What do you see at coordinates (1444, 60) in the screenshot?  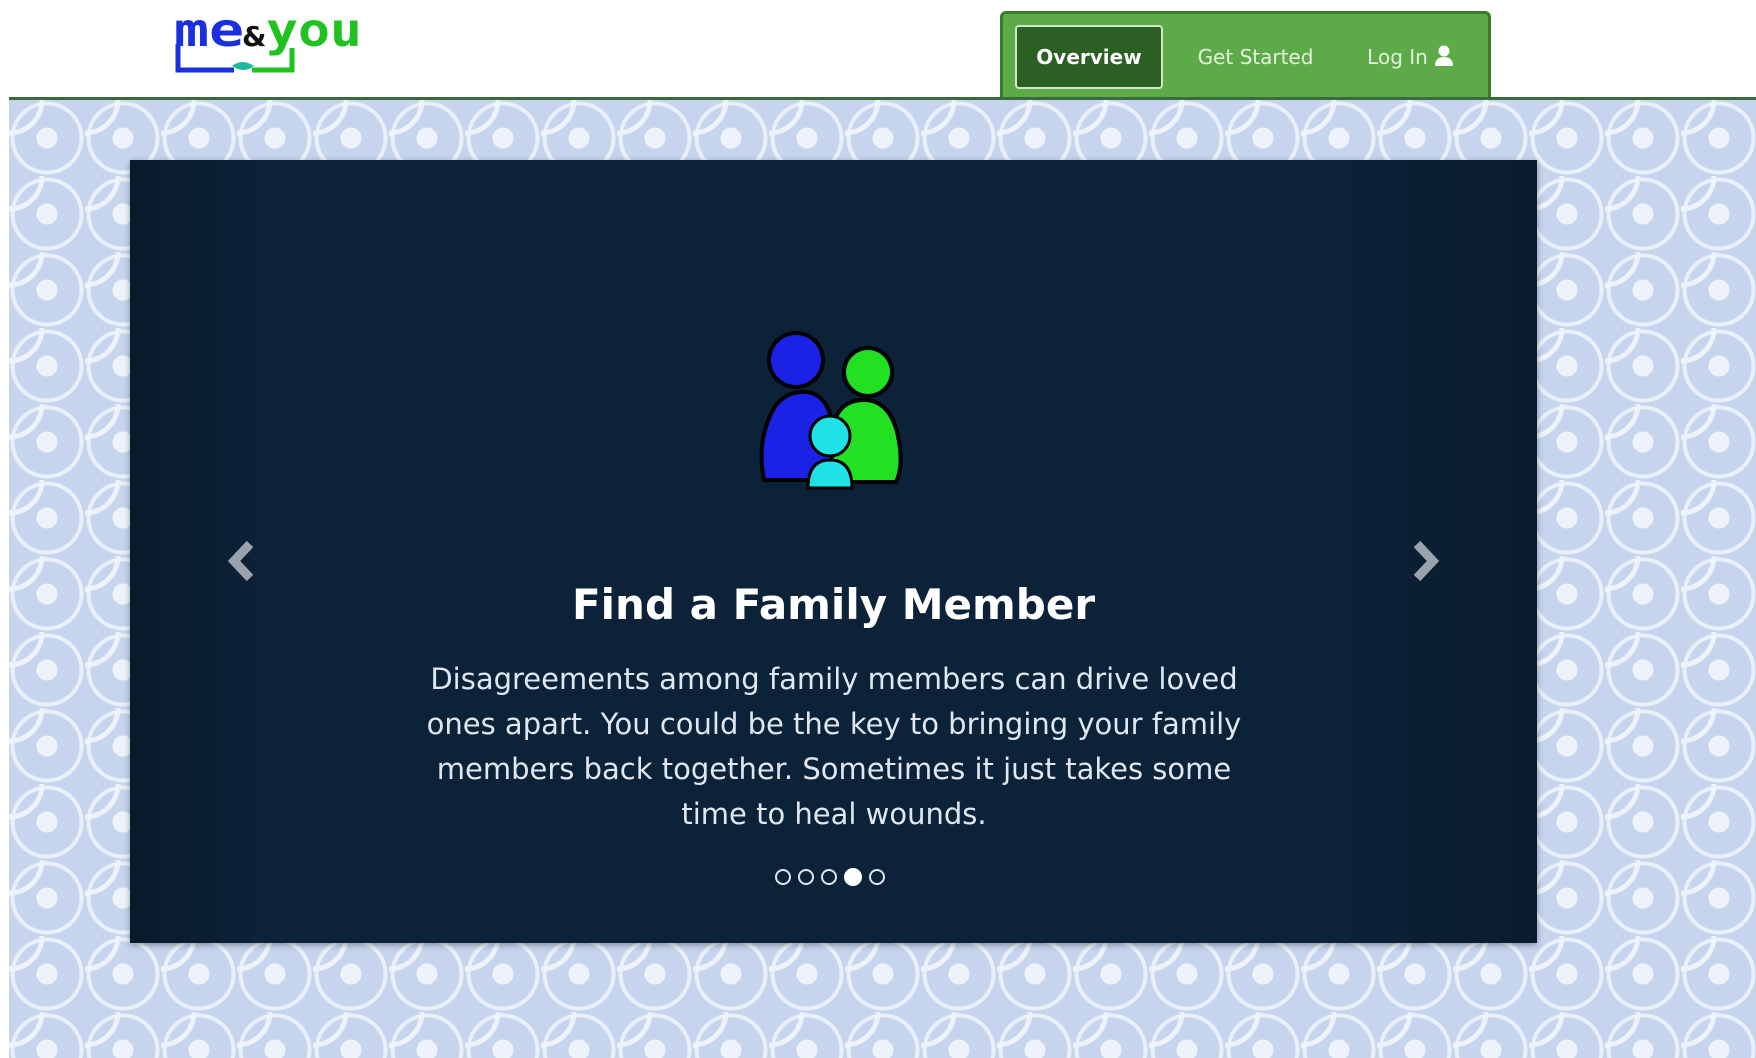 I see `user-icon` at bounding box center [1444, 60].